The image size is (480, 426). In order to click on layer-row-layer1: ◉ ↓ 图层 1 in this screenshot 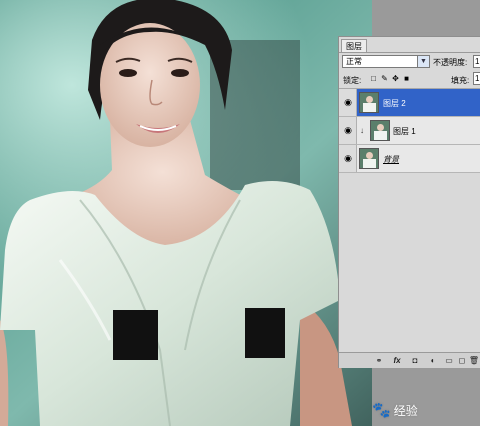, I will do `click(409, 131)`.